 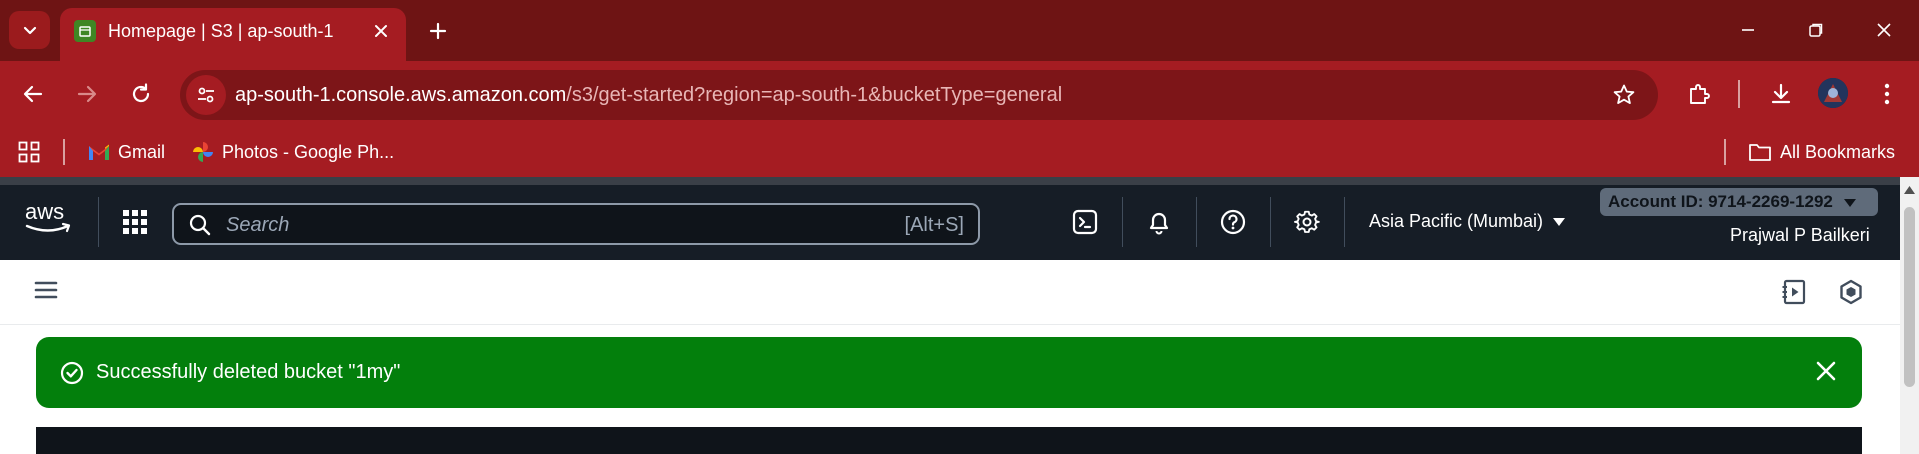 What do you see at coordinates (959, 30) in the screenshot?
I see `browser-tab-strip: Homepage | S3 | ap-south-1` at bounding box center [959, 30].